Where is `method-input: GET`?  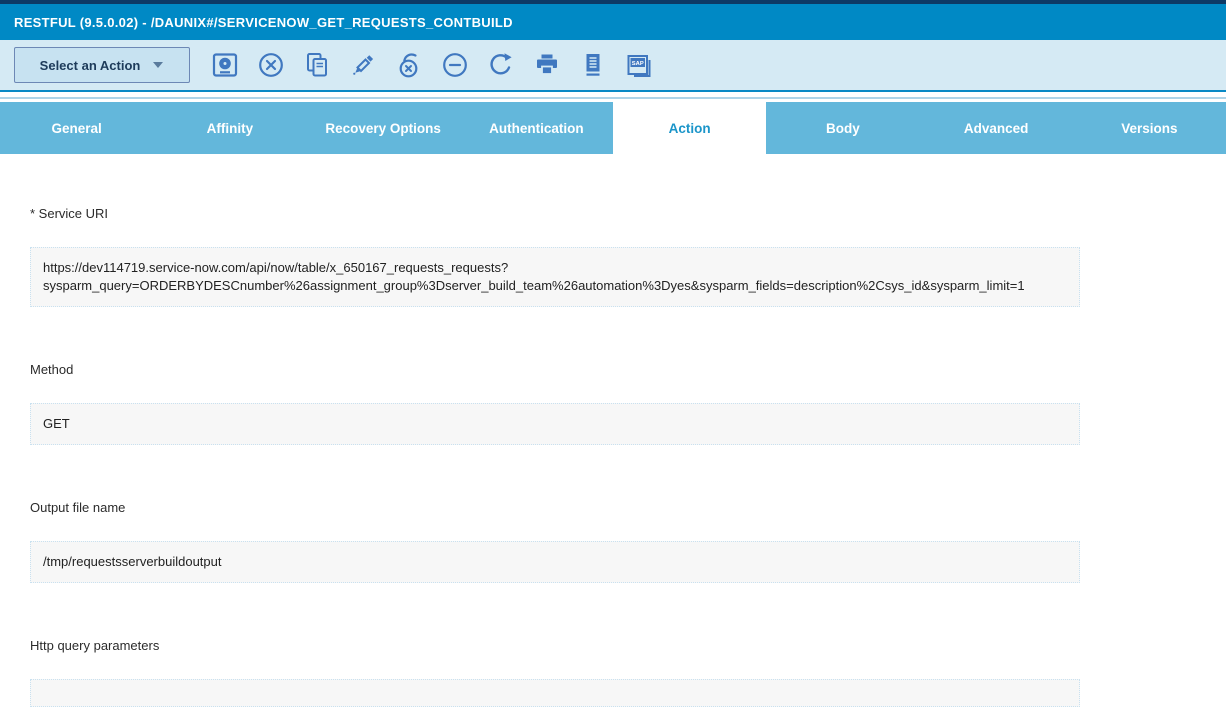
method-input: GET is located at coordinates (555, 424).